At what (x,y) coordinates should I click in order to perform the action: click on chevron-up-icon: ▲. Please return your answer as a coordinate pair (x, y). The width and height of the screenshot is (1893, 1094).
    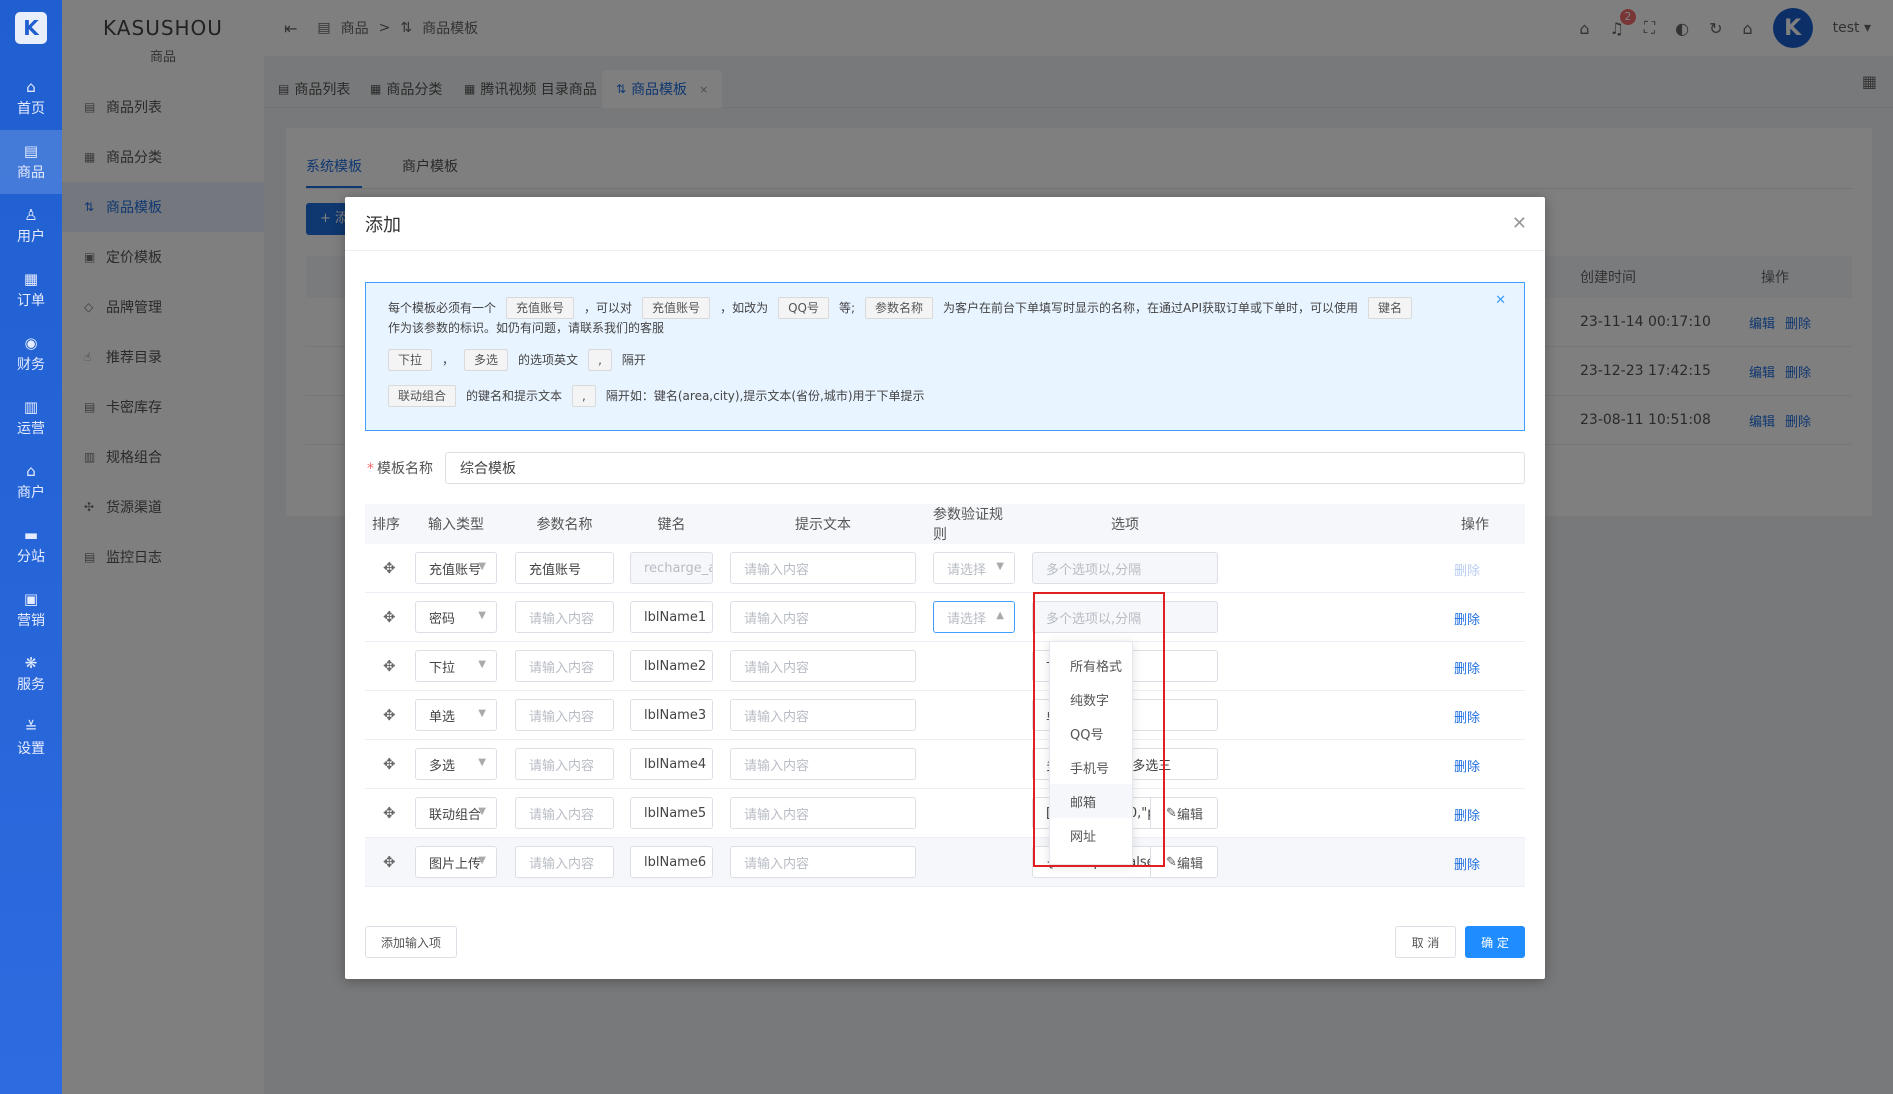
    Looking at the image, I should click on (1000, 615).